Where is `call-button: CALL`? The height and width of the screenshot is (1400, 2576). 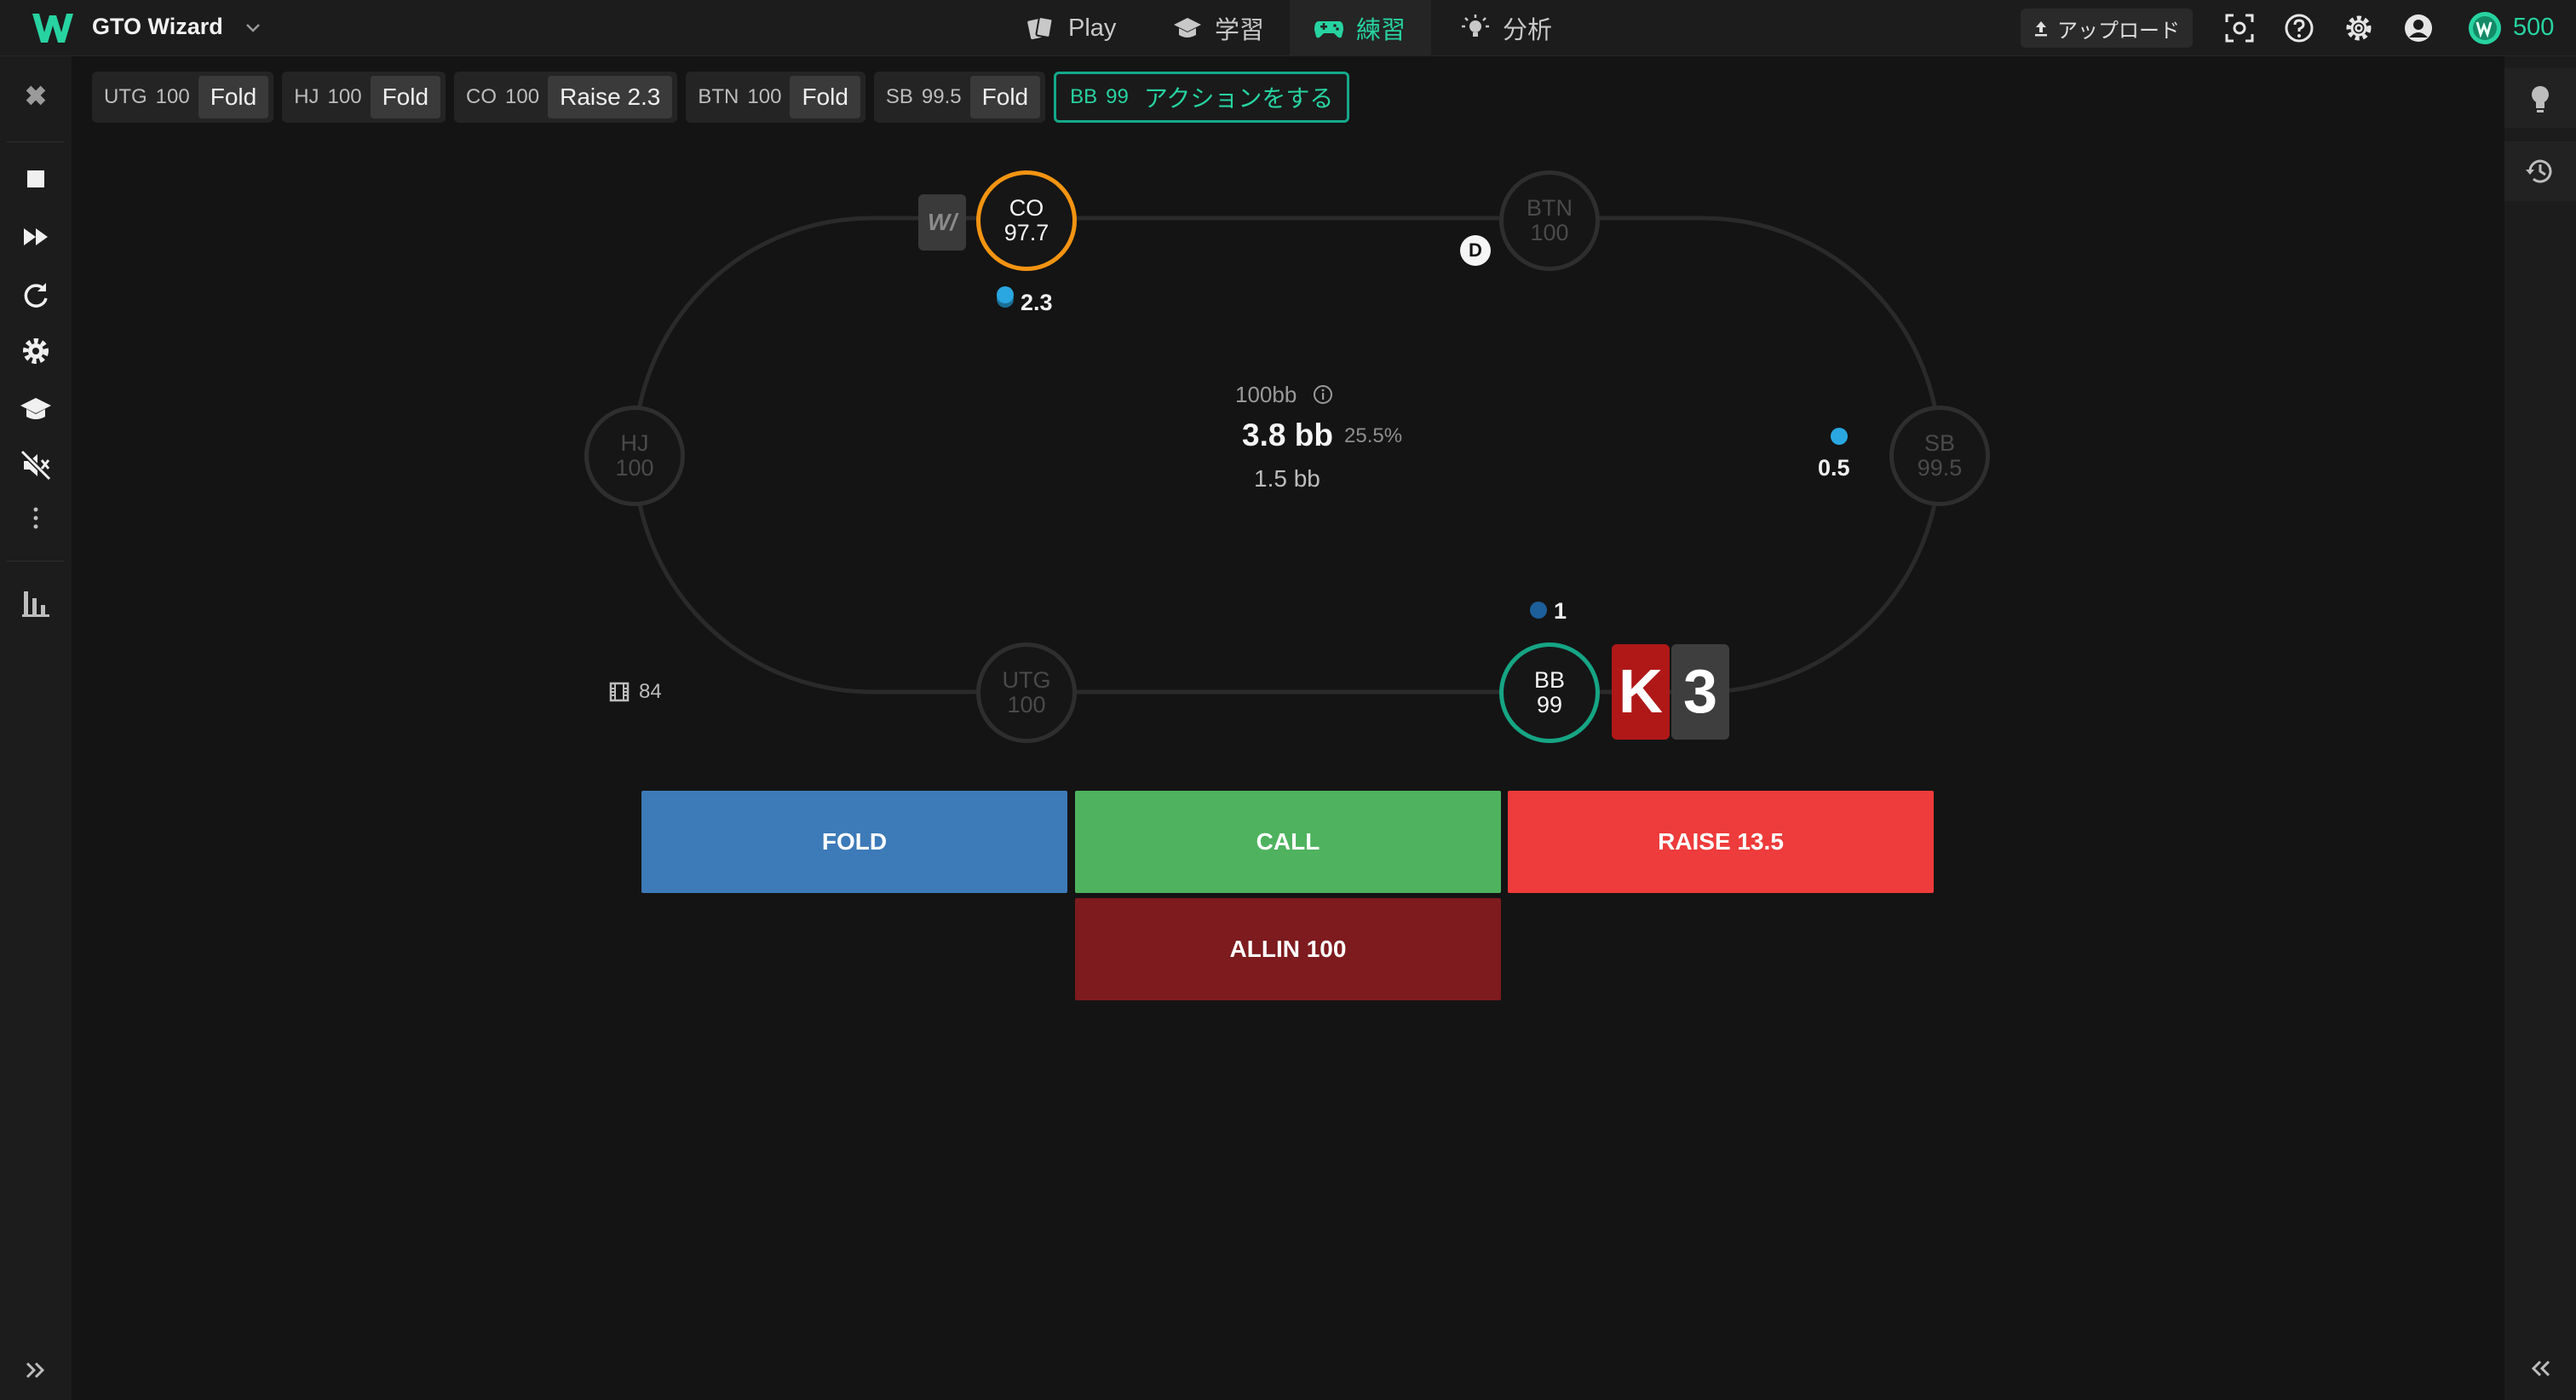
call-button: CALL is located at coordinates (1288, 842).